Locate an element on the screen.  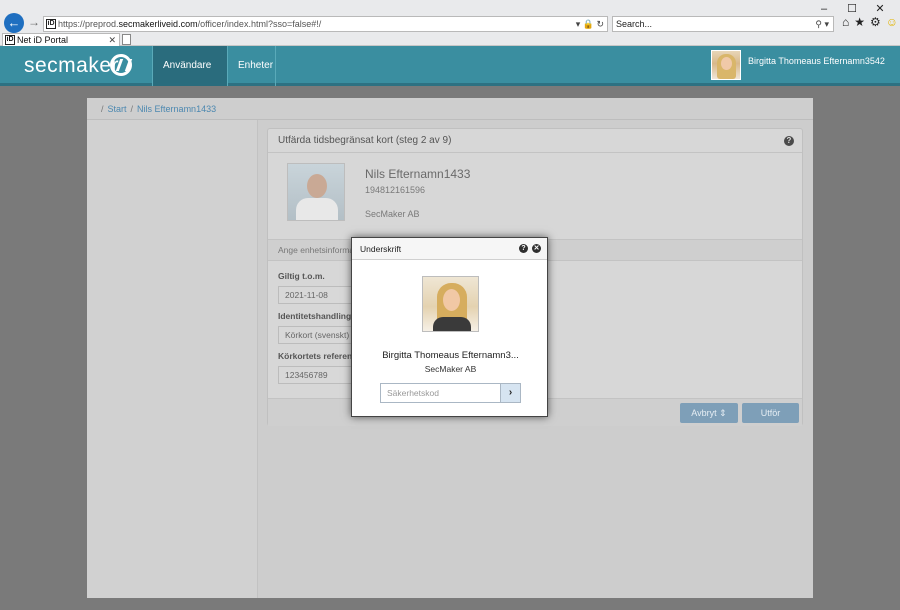
tab-favicon-icon: iD is located at coordinates (10, 40).